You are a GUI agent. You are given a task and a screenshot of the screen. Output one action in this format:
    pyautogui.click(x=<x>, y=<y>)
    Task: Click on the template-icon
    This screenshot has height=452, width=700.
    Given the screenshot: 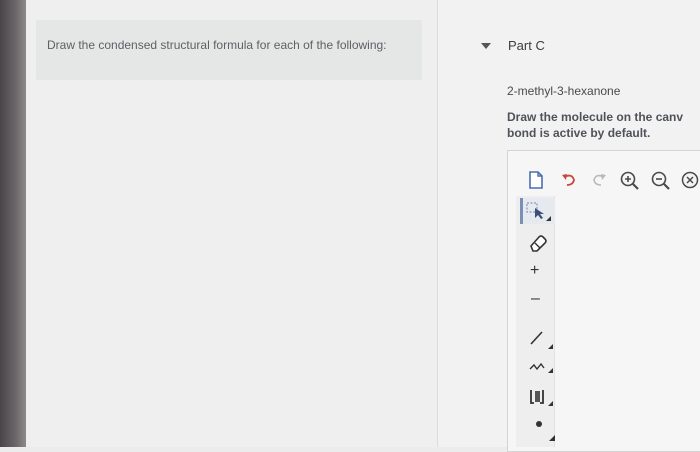 What is the action you would take?
    pyautogui.click(x=541, y=396)
    